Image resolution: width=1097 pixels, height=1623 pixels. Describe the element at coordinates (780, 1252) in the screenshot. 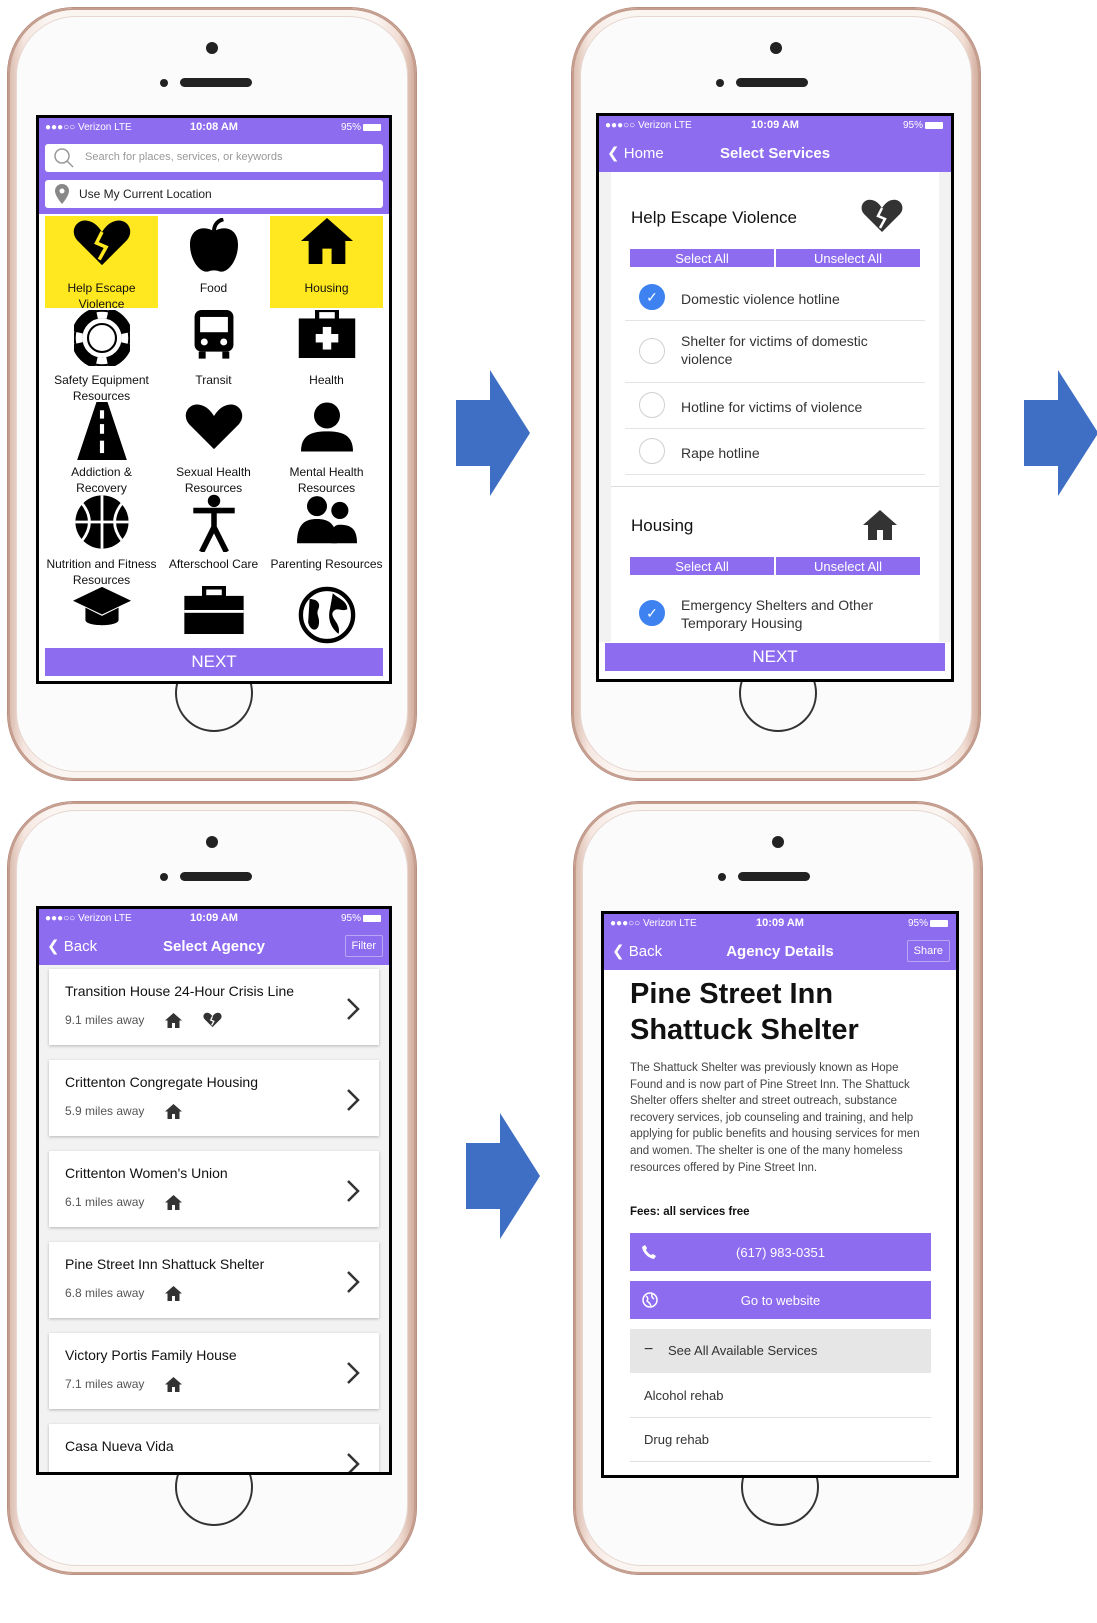

I see `call-button: (617) 983-0351` at that location.